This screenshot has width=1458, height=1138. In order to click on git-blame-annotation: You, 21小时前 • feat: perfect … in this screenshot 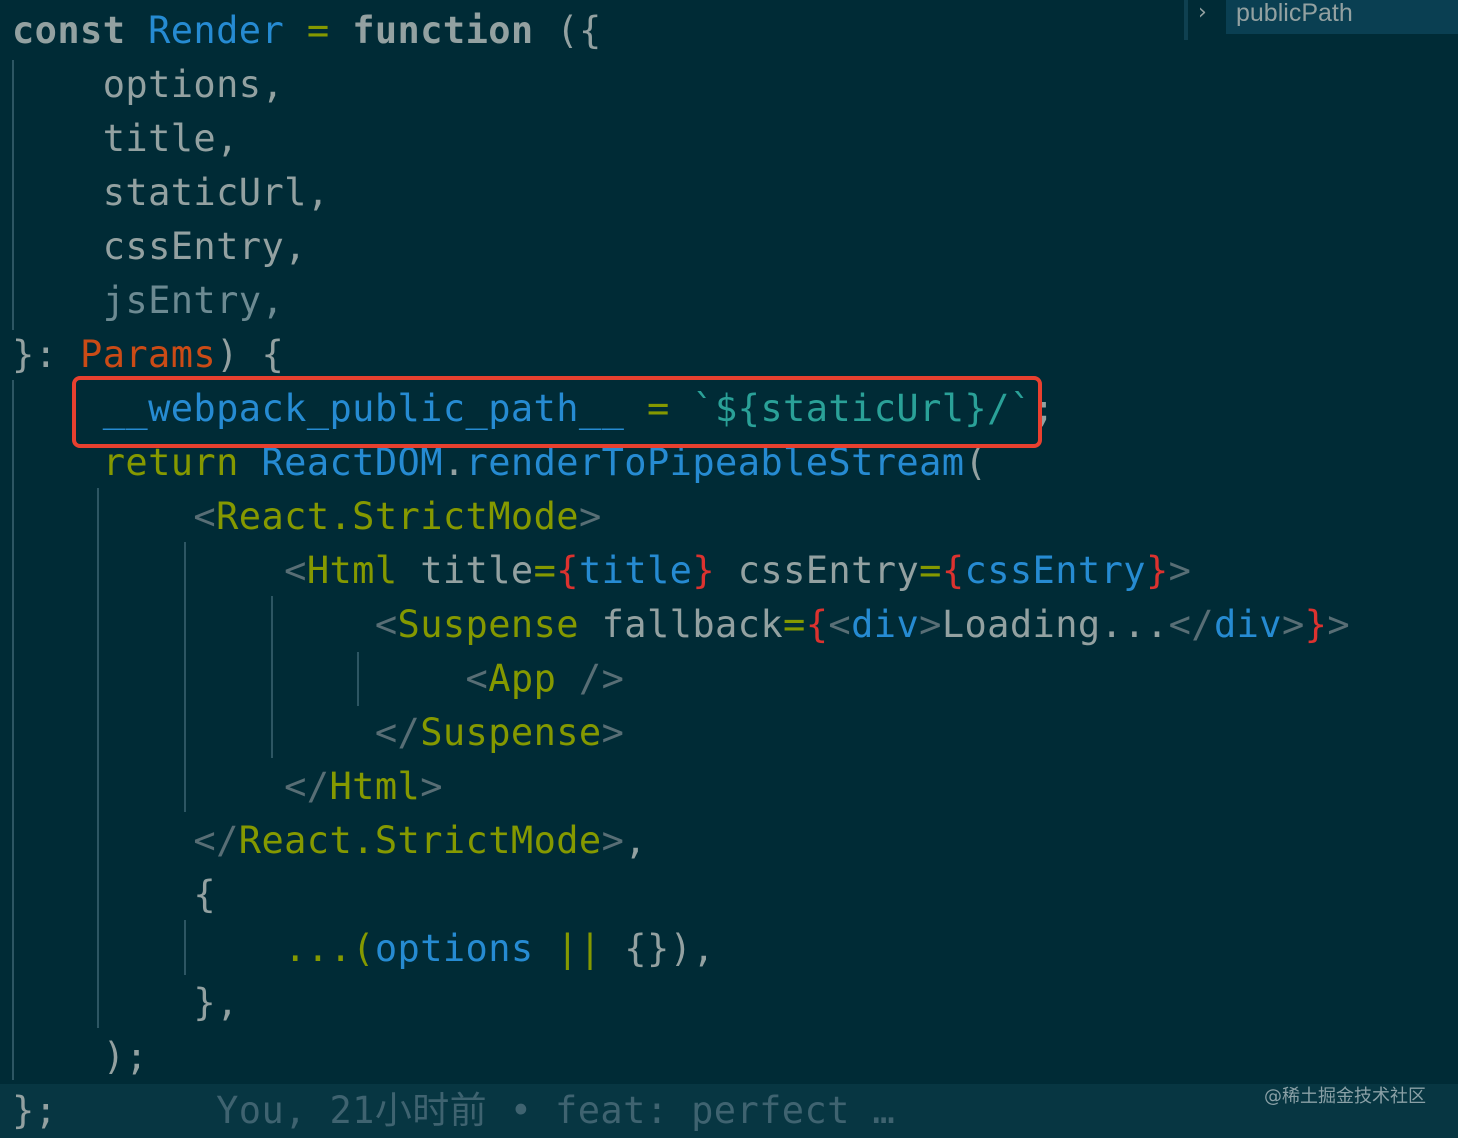, I will do `click(555, 1110)`.